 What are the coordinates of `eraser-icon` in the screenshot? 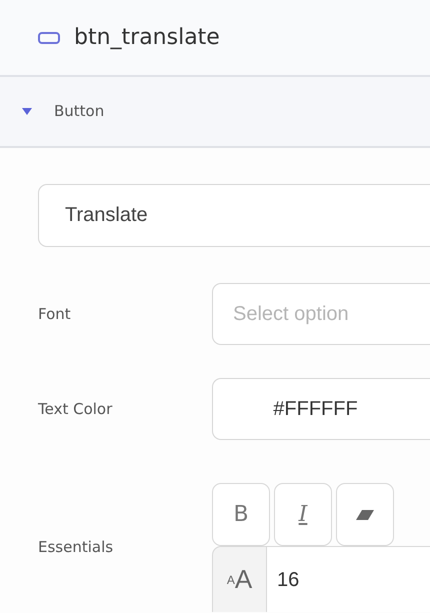 It's located at (365, 515).